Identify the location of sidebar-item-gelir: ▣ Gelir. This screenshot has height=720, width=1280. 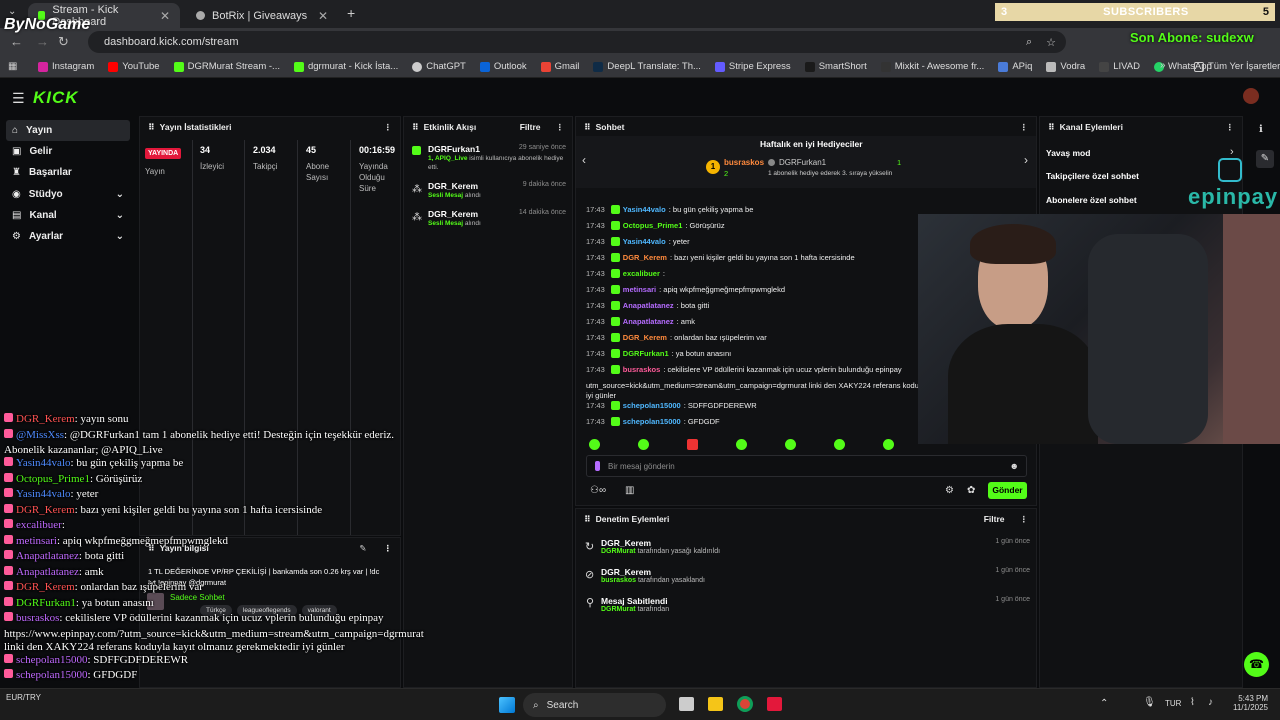
(68, 151).